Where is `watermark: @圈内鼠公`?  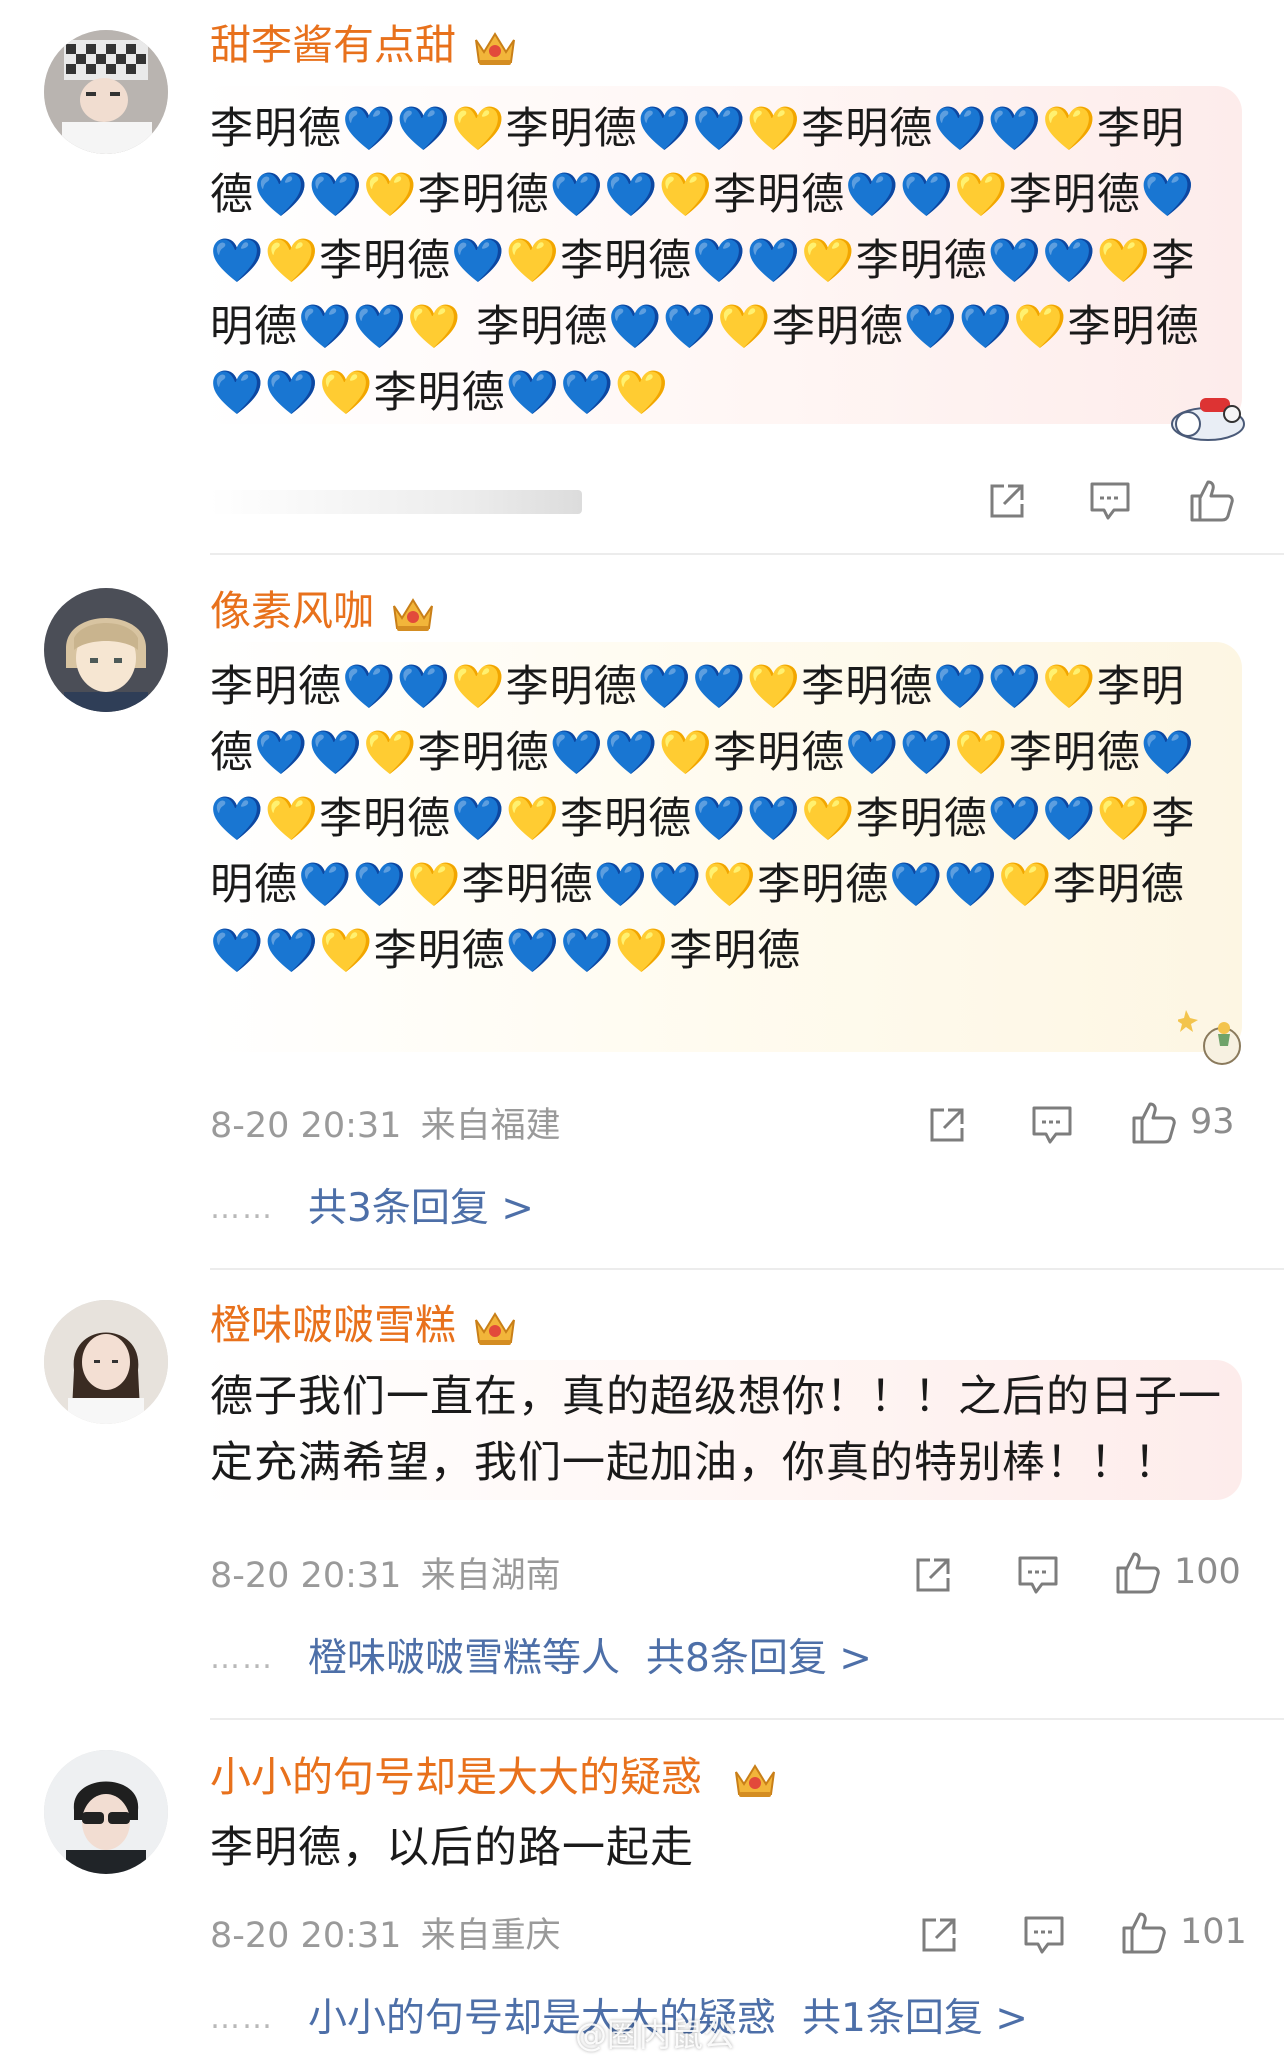
watermark: @圈内鼠公 is located at coordinates (655, 2035).